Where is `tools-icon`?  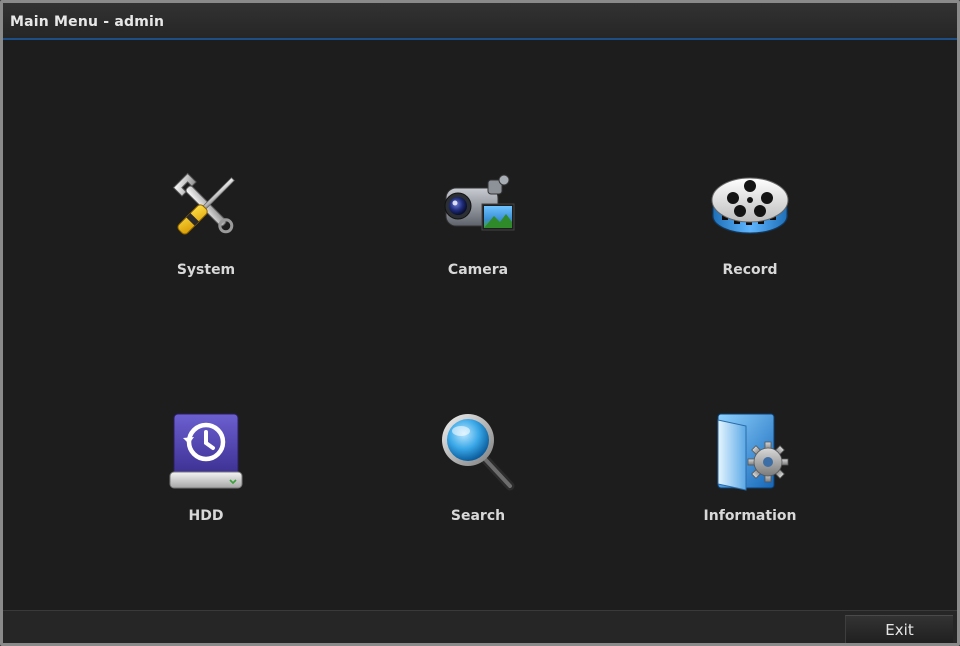
tools-icon is located at coordinates (203, 203).